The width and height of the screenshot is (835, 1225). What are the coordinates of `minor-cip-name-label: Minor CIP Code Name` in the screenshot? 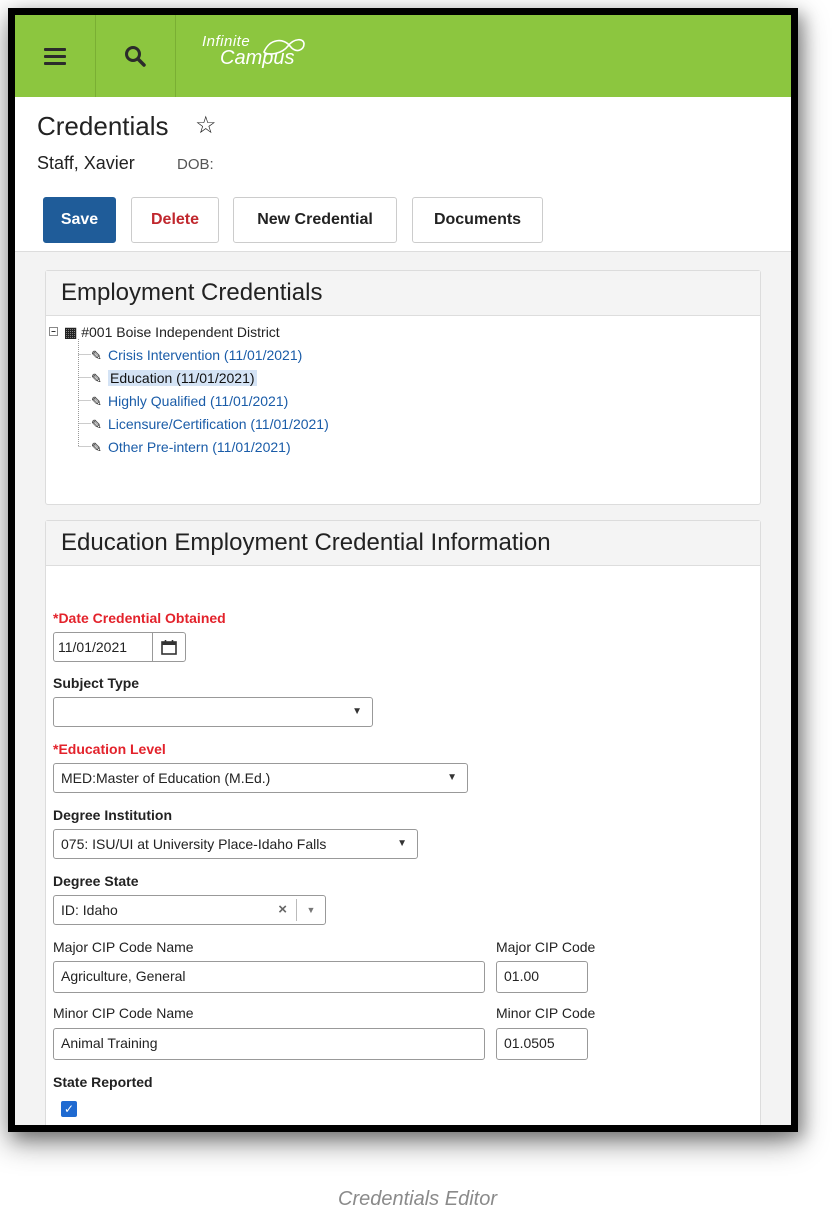 It's located at (123, 1013).